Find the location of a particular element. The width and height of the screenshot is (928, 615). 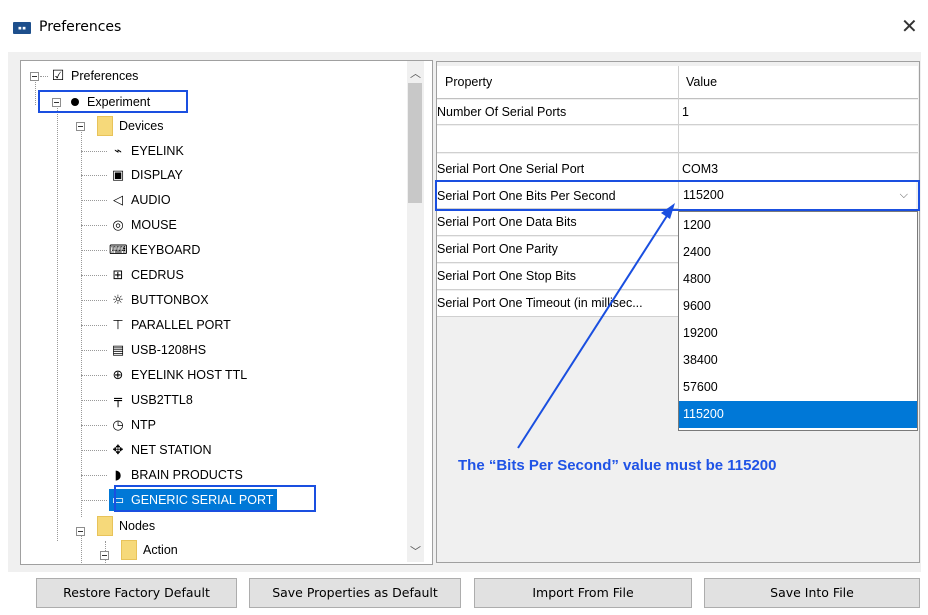

tree-device-cedrus: ⊞ CEDRUS is located at coordinates (146, 275).